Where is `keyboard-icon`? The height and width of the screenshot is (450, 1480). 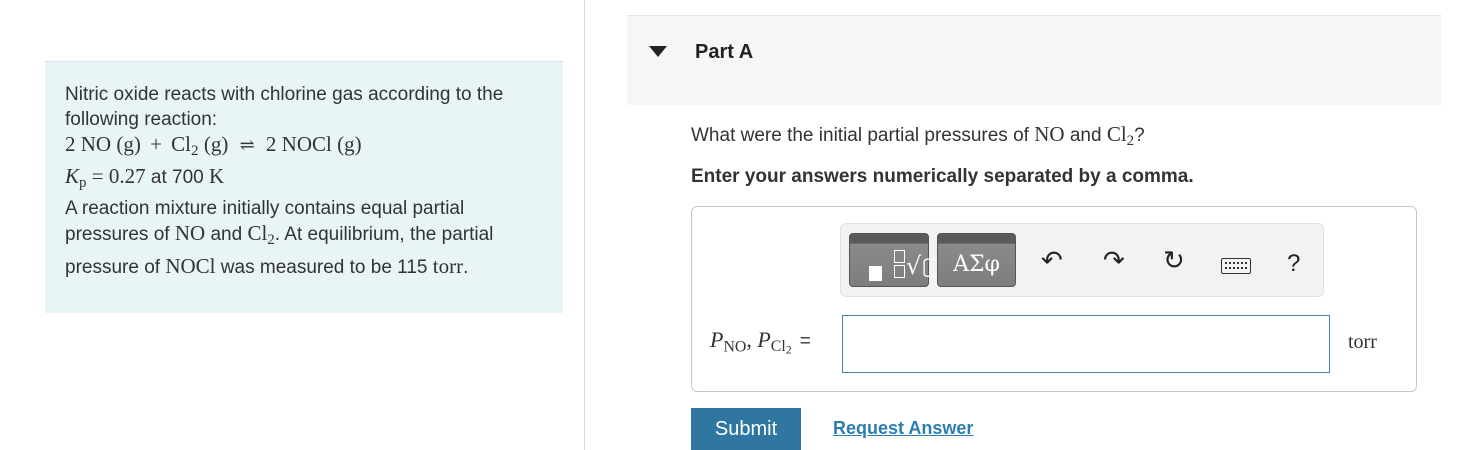
keyboard-icon is located at coordinates (1236, 266).